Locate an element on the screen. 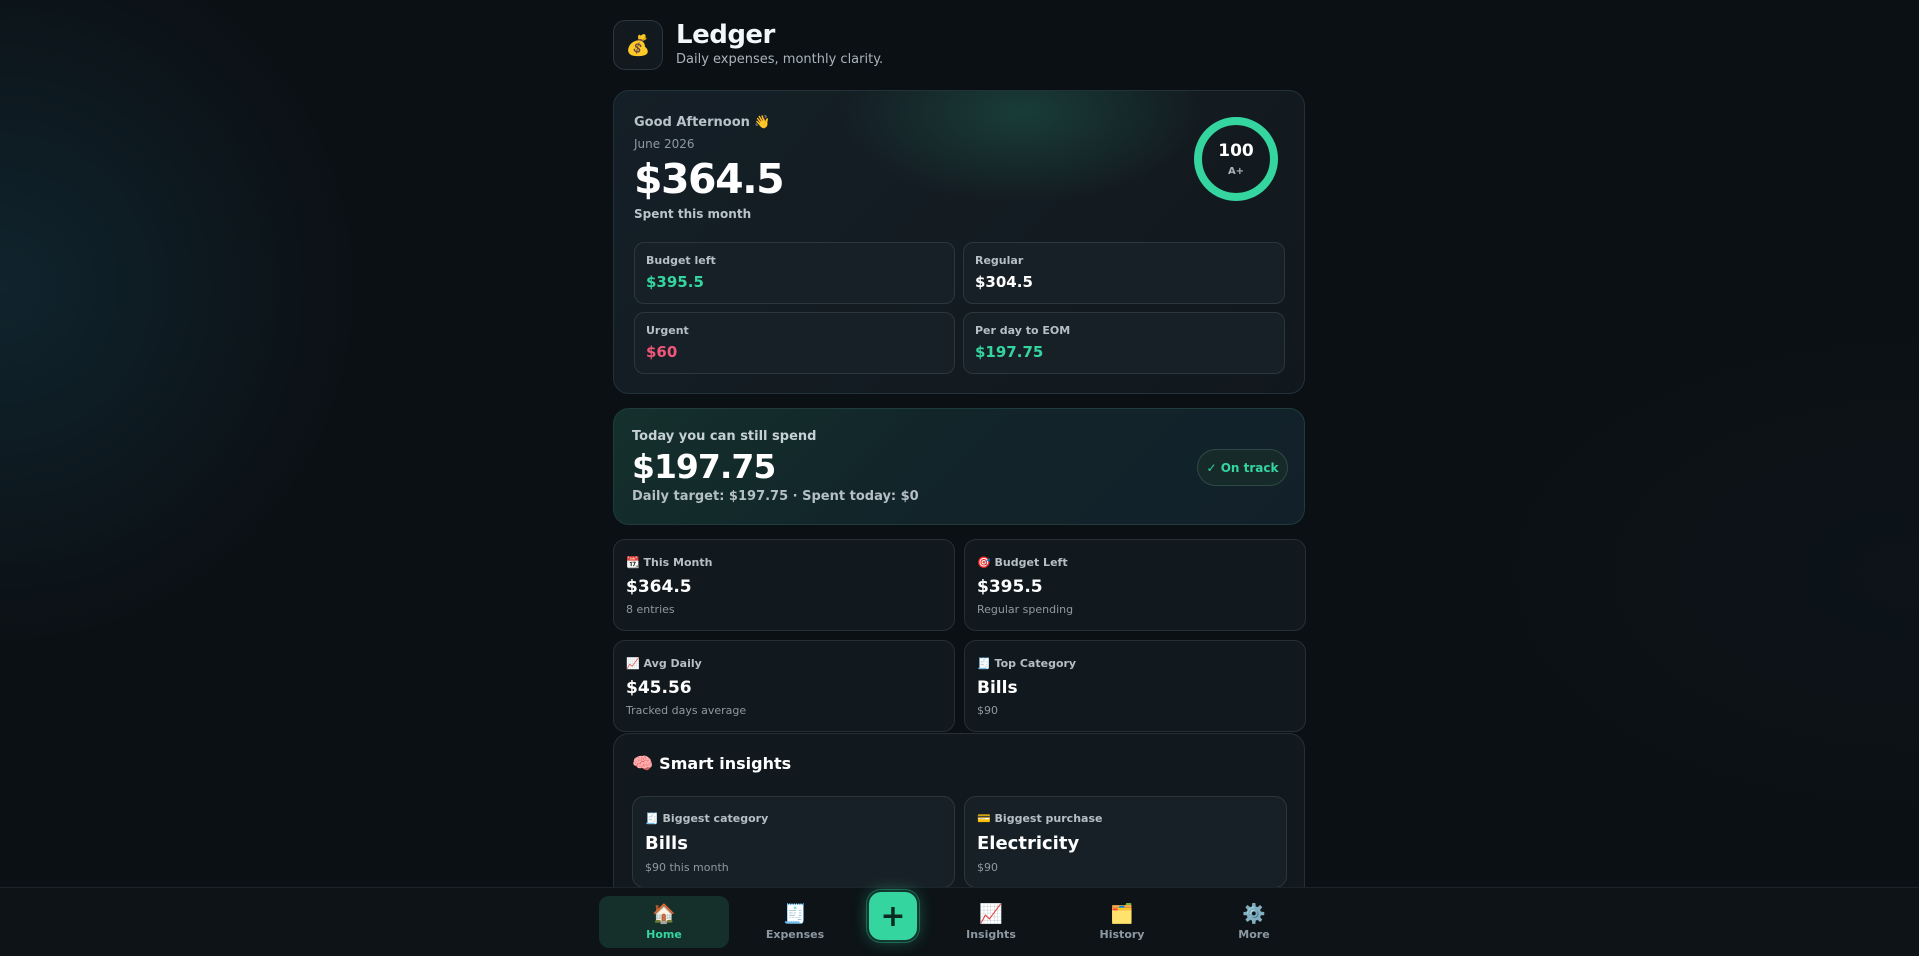  current-month: June 2026 is located at coordinates (664, 144).